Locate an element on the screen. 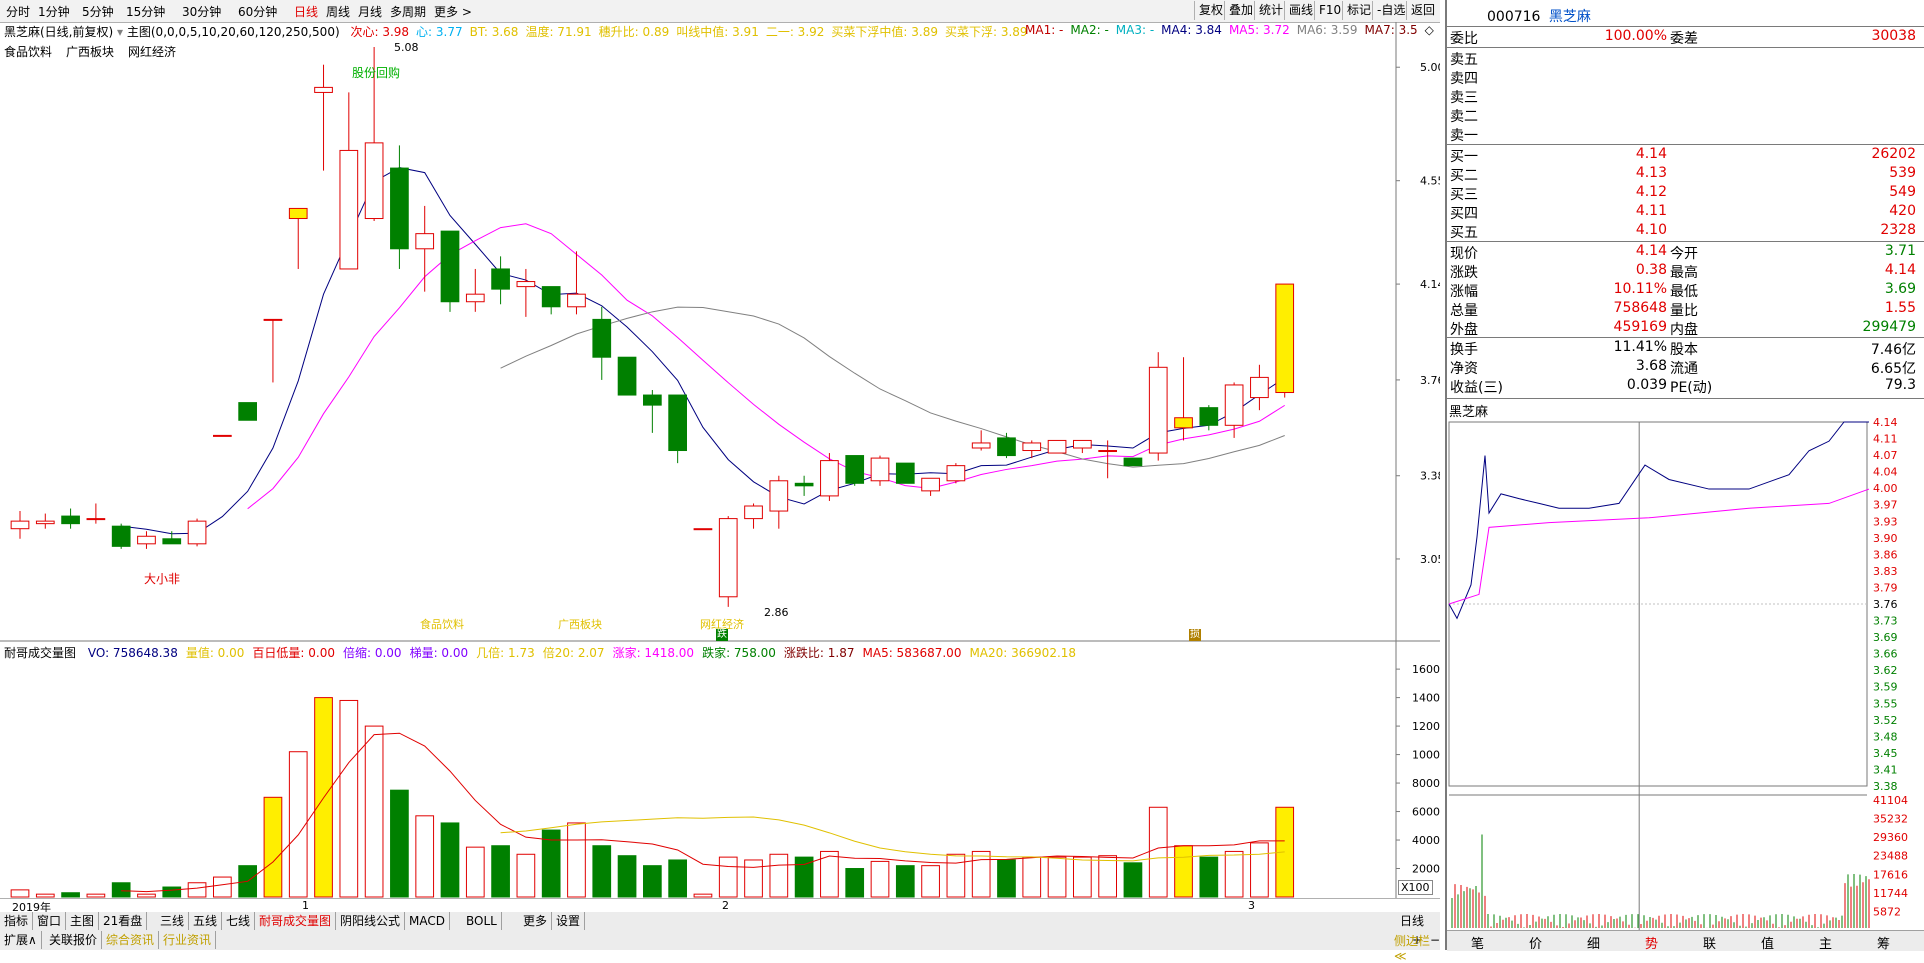  period-tab-5: 60分钟 is located at coordinates (257, 11).